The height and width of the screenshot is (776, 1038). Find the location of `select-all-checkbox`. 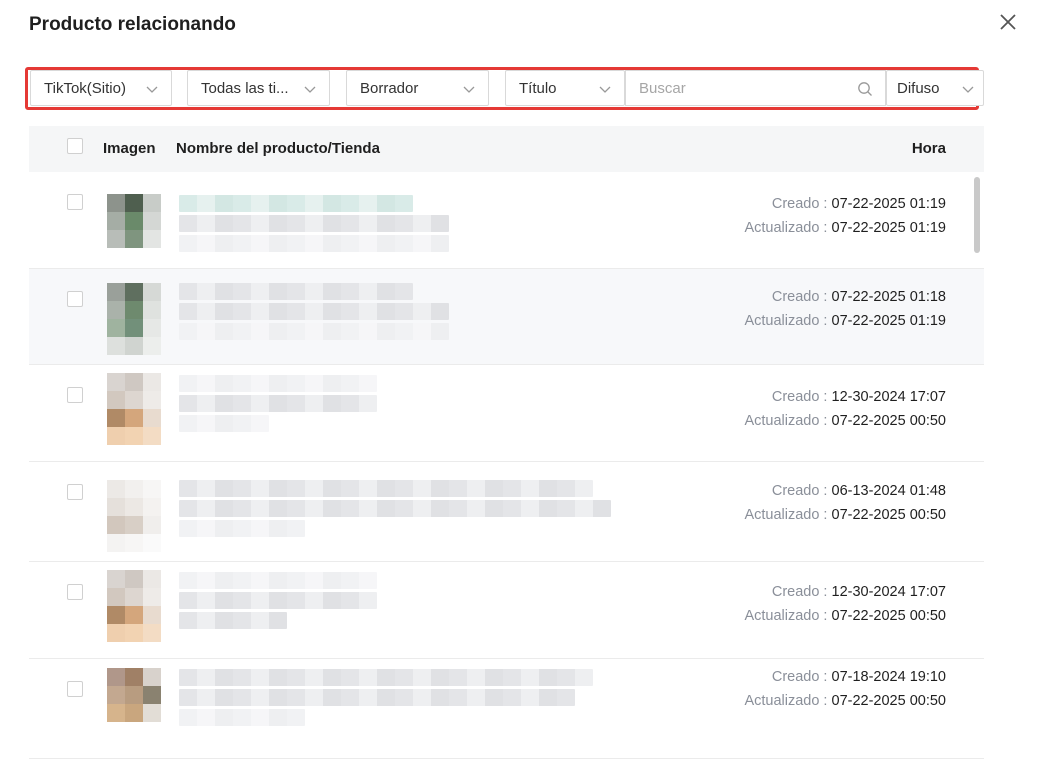

select-all-checkbox is located at coordinates (75, 146).